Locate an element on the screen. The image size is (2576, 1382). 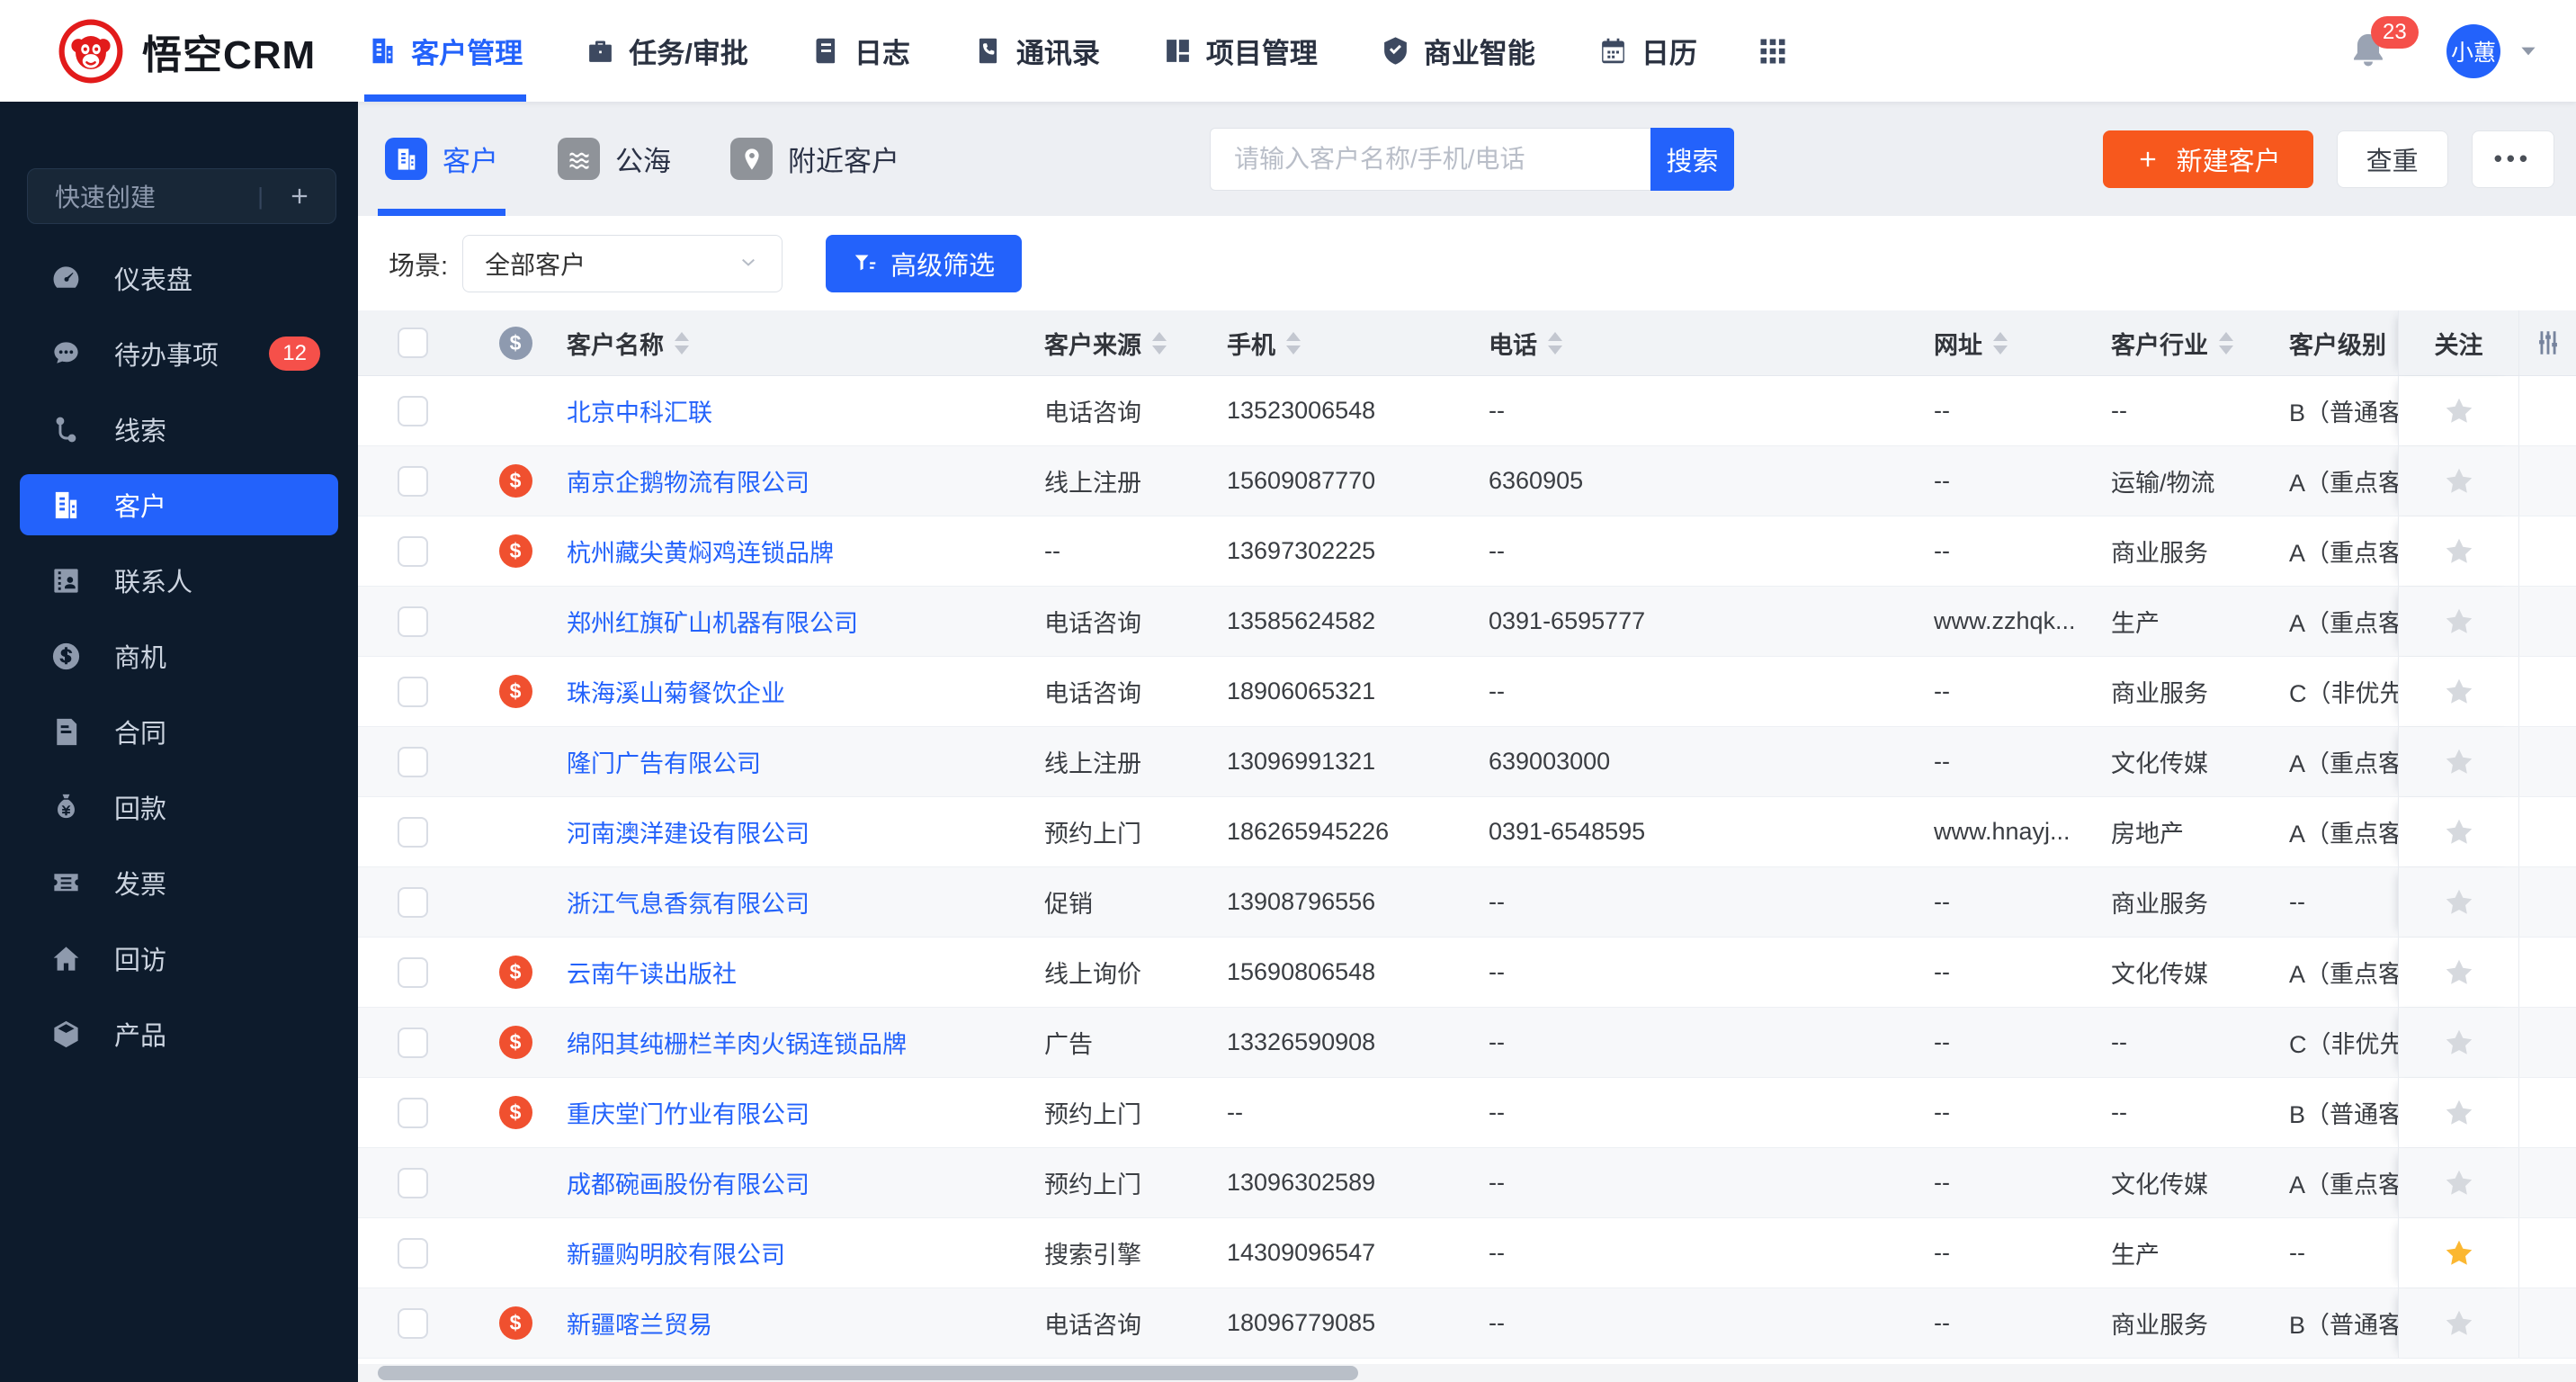
column-header-website: 网址 is located at coordinates (2008, 342).